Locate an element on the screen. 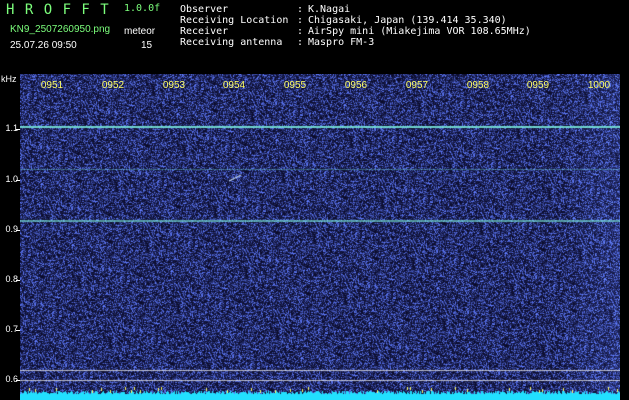 Image resolution: width=629 pixels, height=400 pixels. y-tick-label: 0.9 is located at coordinates (11, 229).